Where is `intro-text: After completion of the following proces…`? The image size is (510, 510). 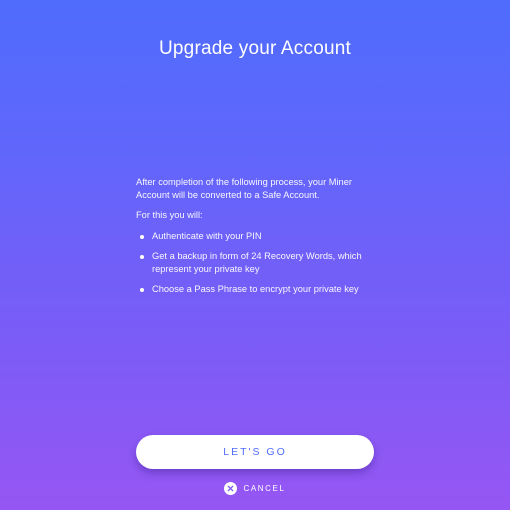 intro-text: After completion of the following proces… is located at coordinates (244, 188).